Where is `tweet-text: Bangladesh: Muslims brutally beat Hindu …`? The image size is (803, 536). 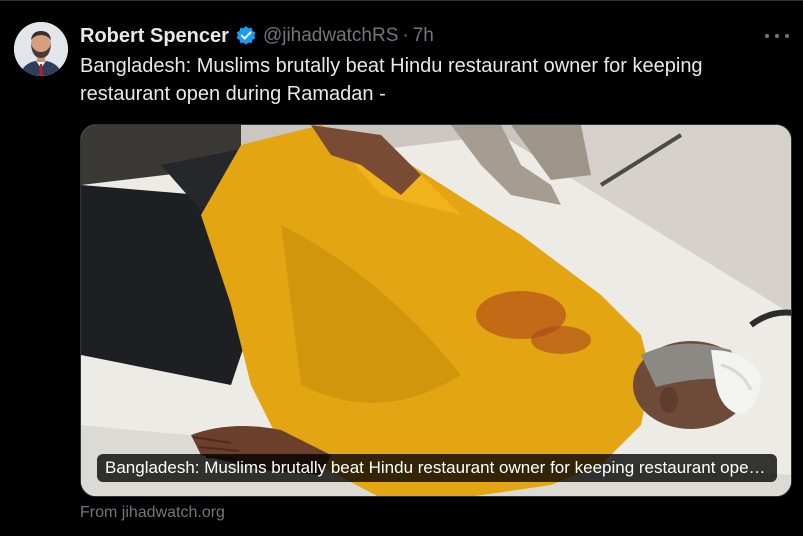 tweet-text: Bangladesh: Muslims brutally beat Hindu … is located at coordinates (391, 80).